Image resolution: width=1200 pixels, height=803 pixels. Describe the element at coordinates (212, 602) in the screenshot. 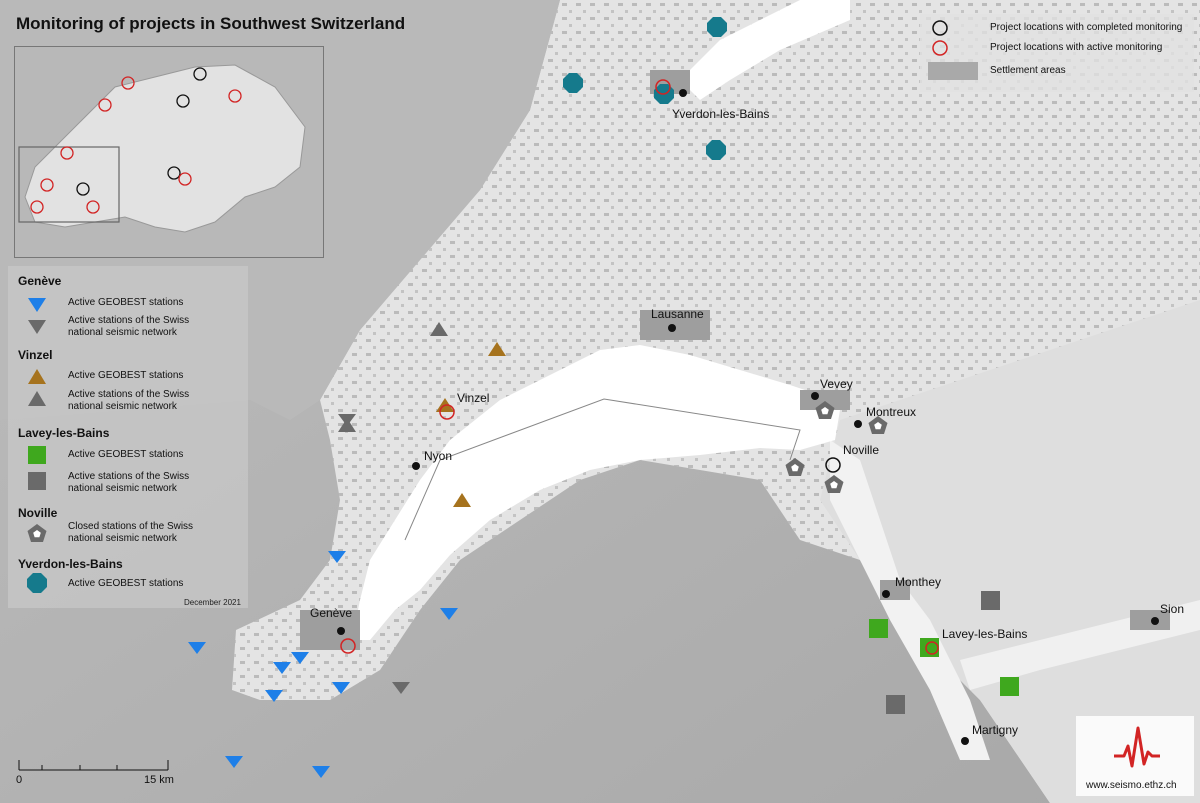

I see `map-date: December 2021` at that location.